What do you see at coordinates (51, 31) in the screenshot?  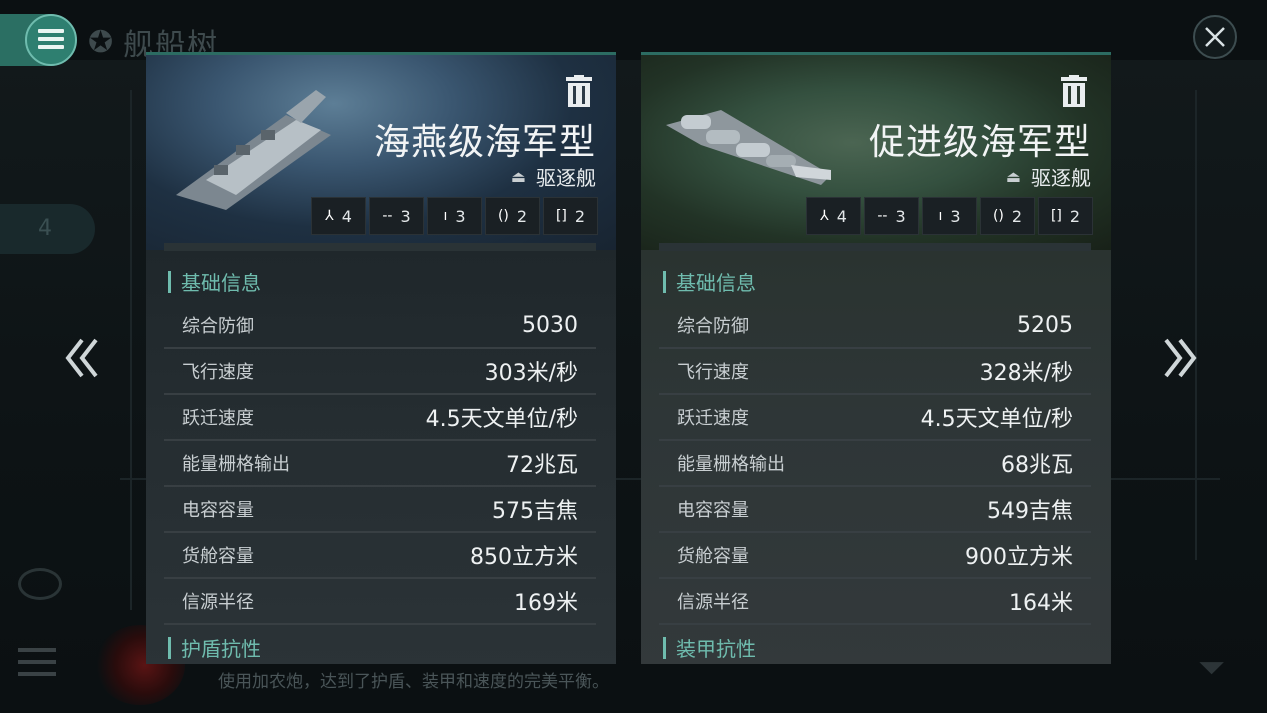 I see `menu-icon` at bounding box center [51, 31].